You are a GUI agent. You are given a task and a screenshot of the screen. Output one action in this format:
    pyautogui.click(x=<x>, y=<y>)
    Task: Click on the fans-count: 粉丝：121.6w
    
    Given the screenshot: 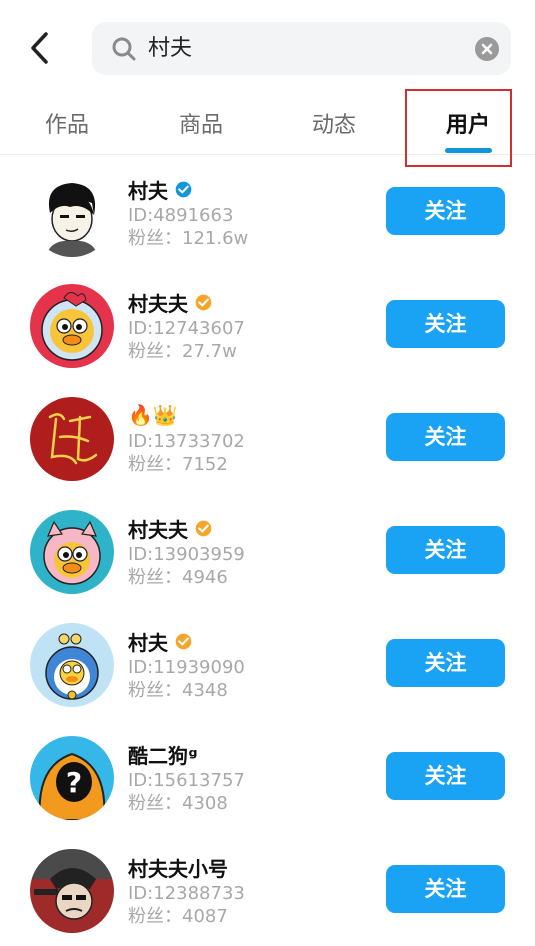 What is the action you would take?
    pyautogui.click(x=188, y=238)
    